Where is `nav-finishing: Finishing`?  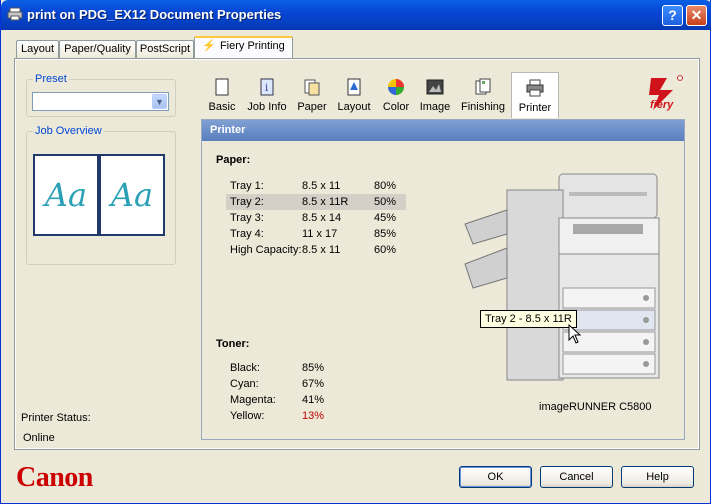 nav-finishing: Finishing is located at coordinates (483, 95).